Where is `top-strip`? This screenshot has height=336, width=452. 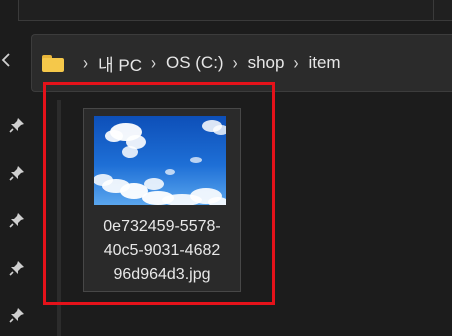 top-strip is located at coordinates (226, 12).